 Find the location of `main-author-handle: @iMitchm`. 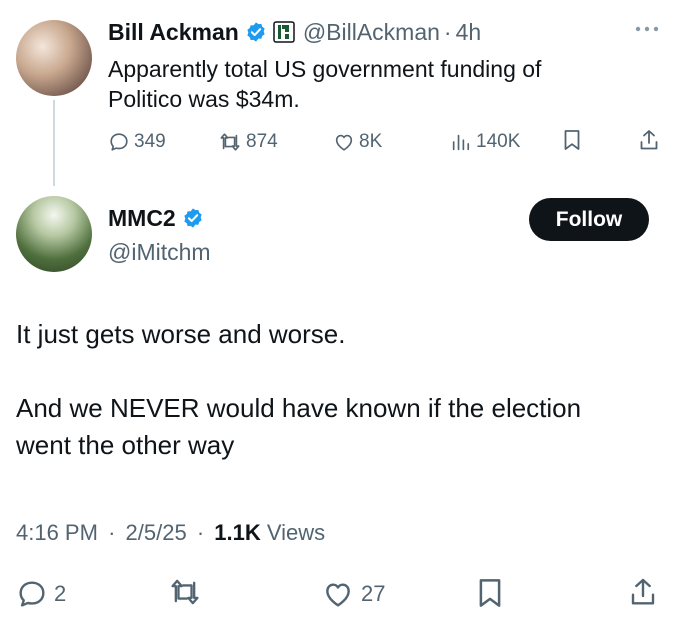

main-author-handle: @iMitchm is located at coordinates (159, 252).